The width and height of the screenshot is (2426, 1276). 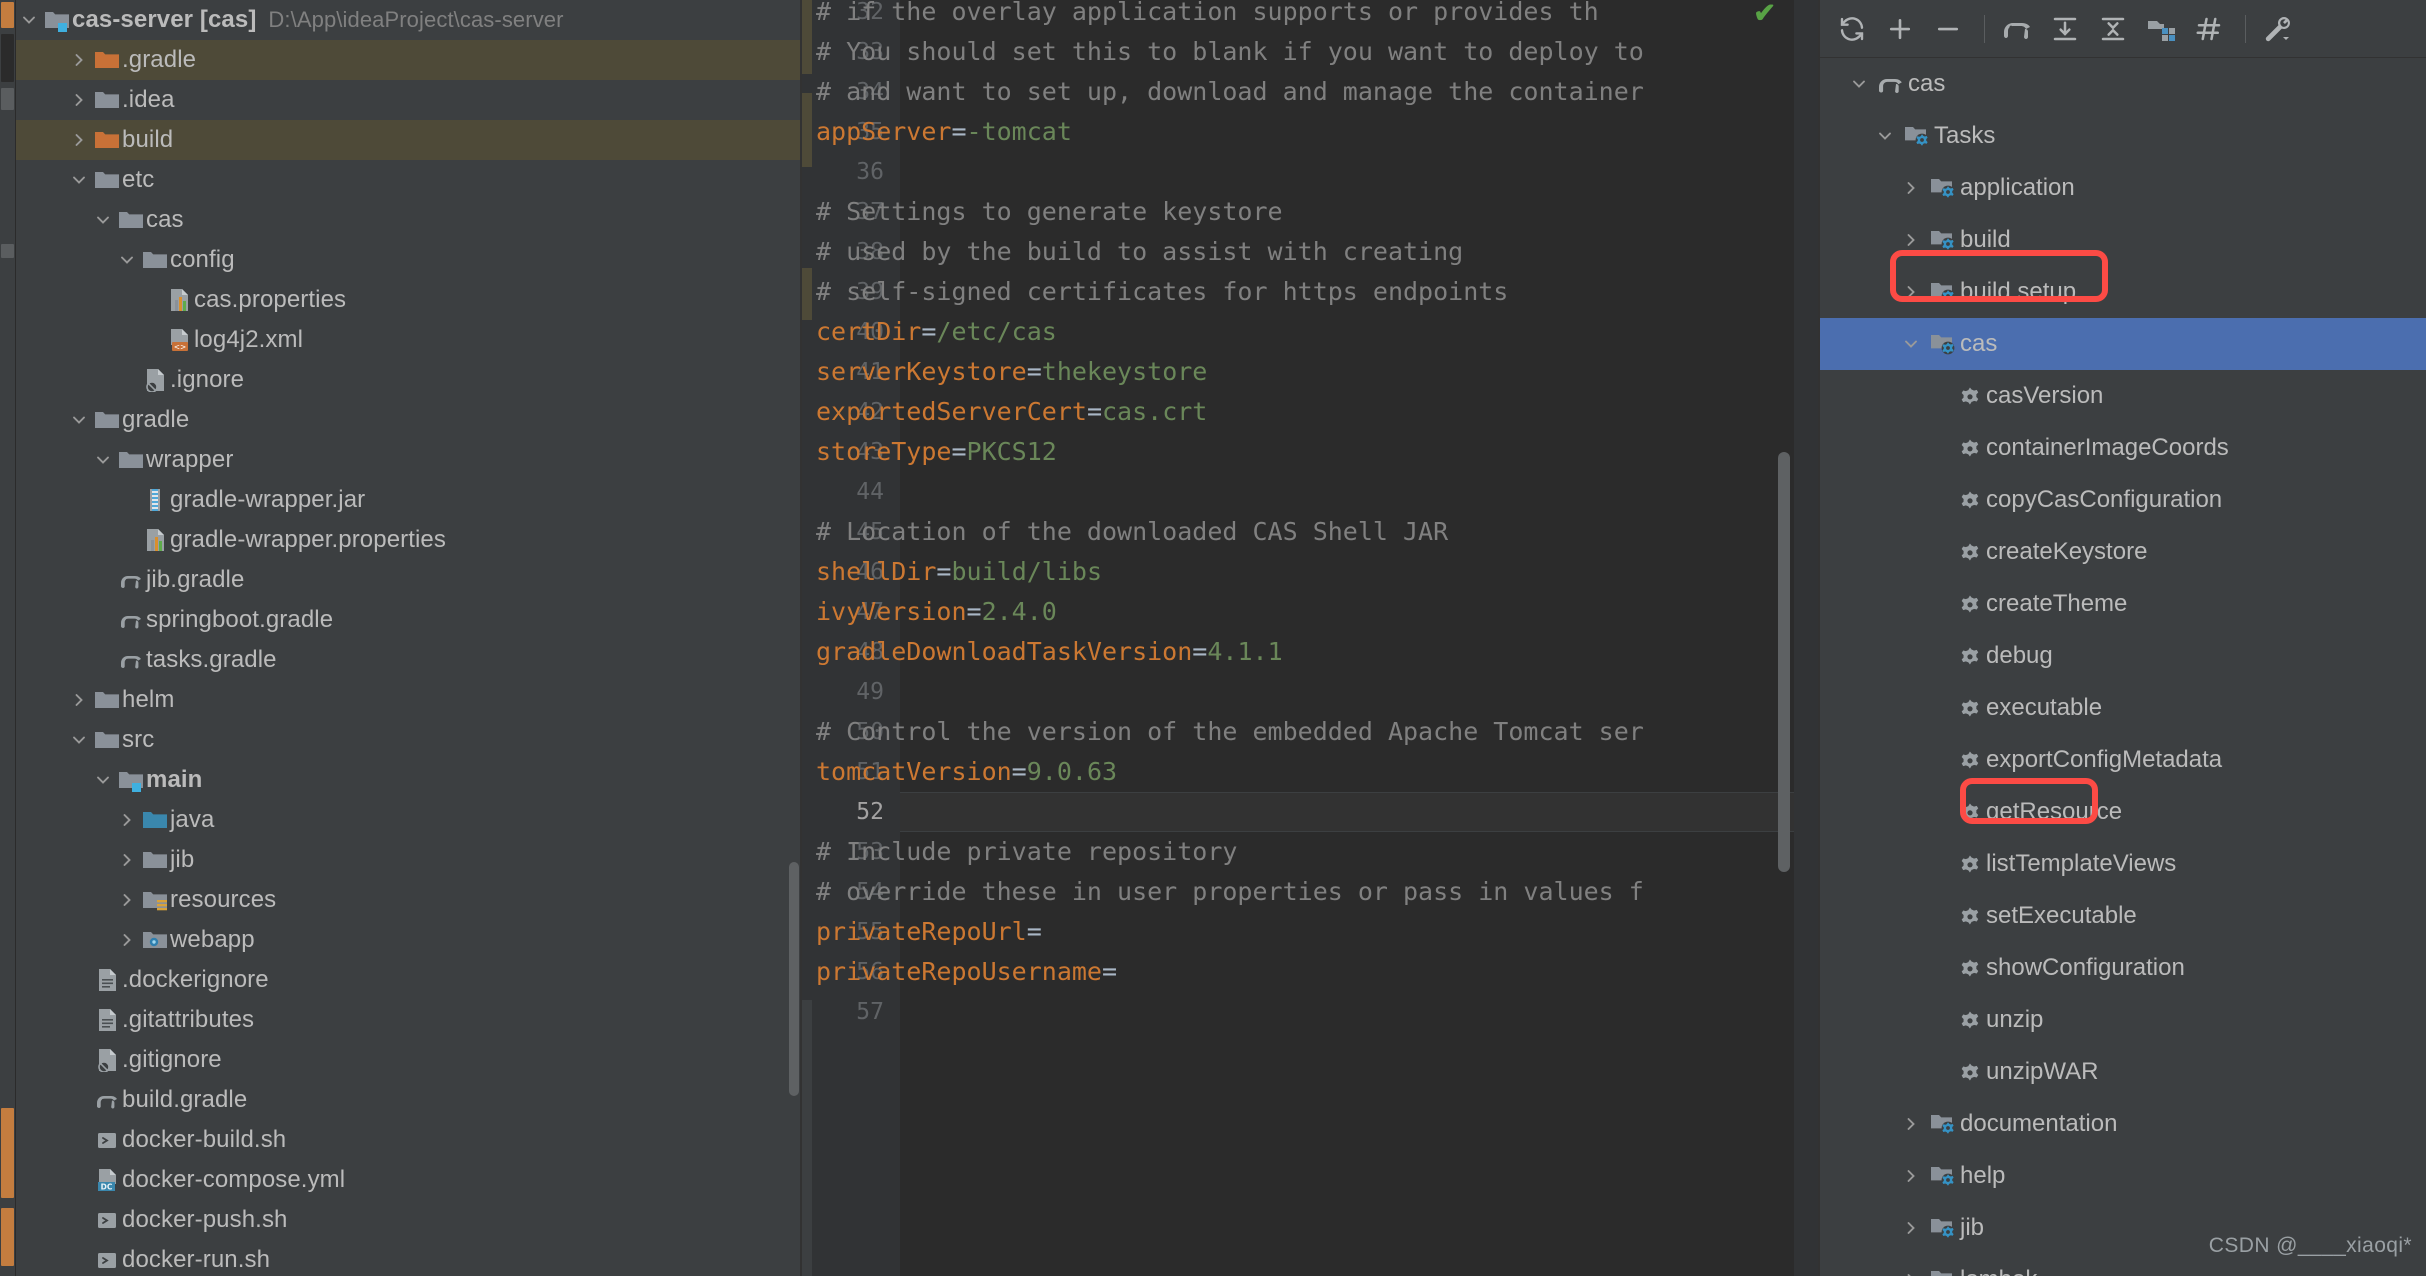 What do you see at coordinates (409, 1100) in the screenshot?
I see `project-tree-row: build.gradle` at bounding box center [409, 1100].